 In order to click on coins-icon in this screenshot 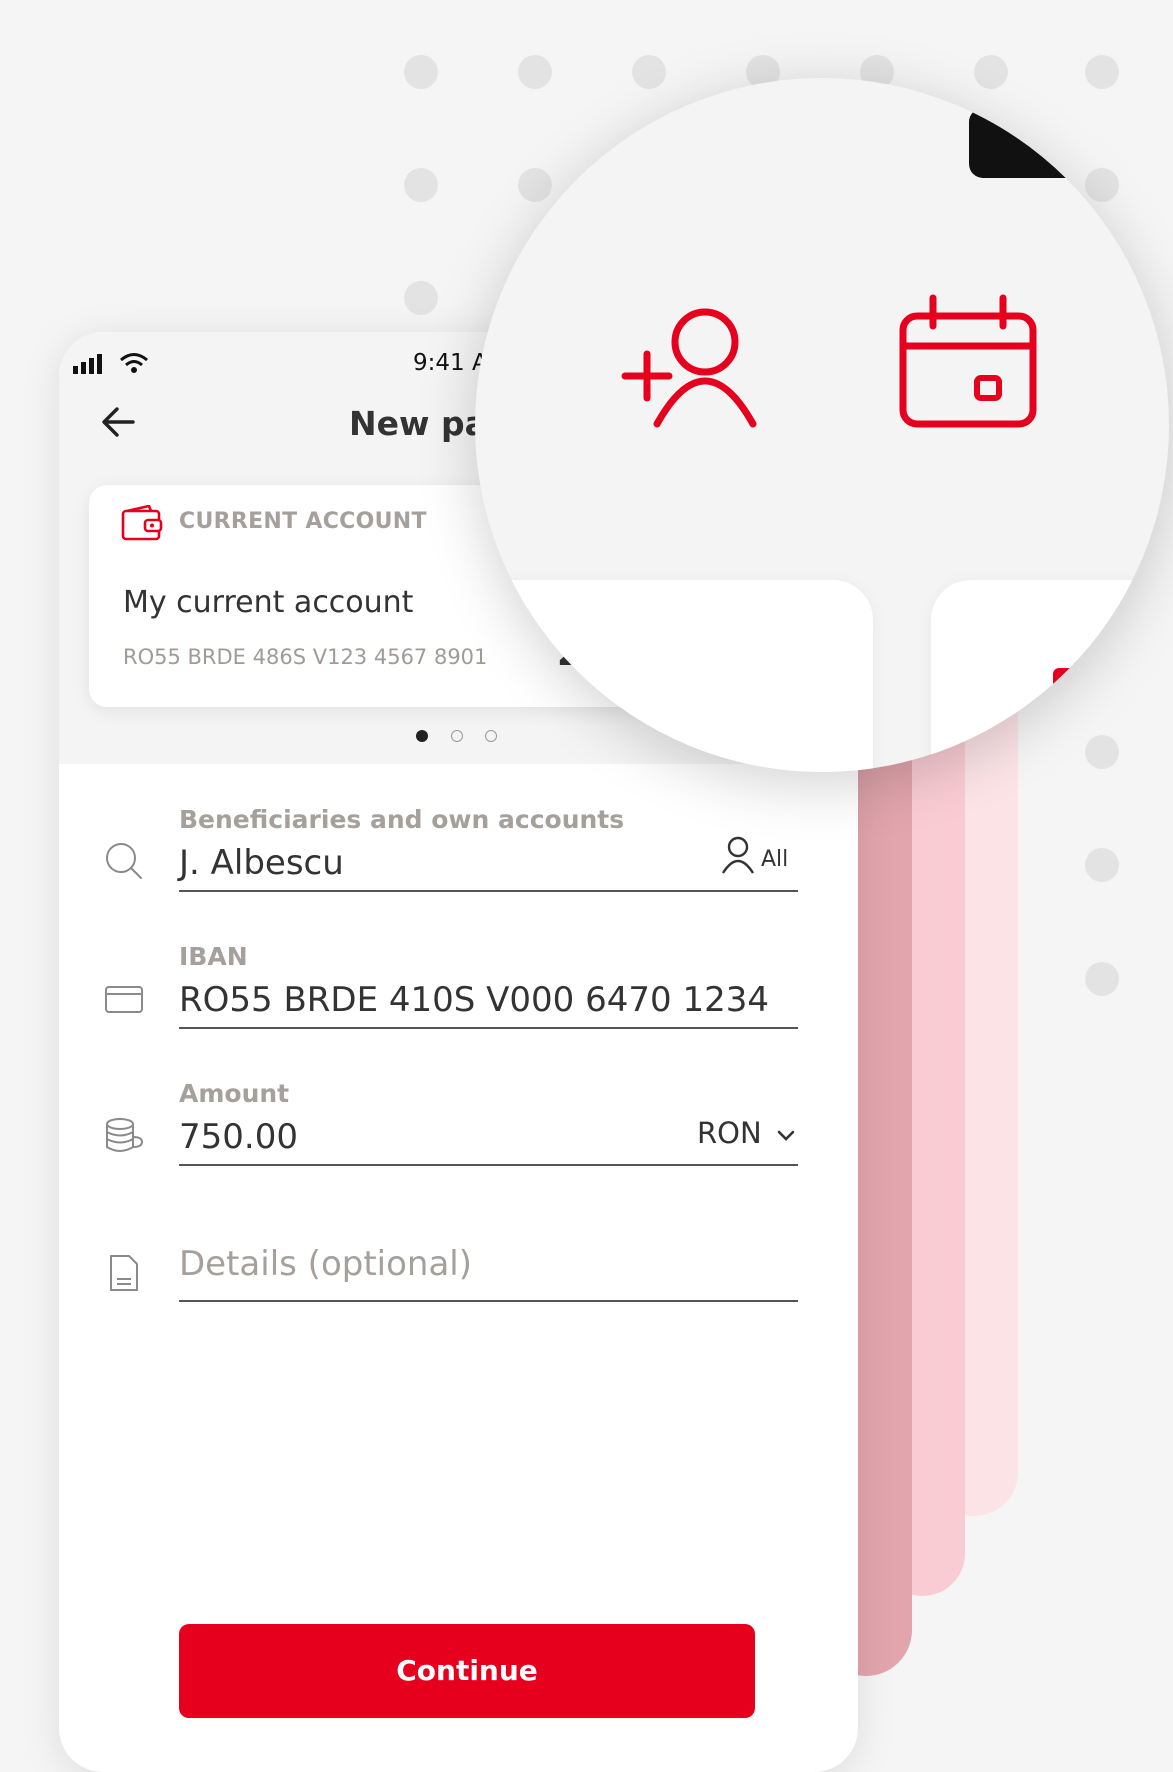, I will do `click(125, 1135)`.